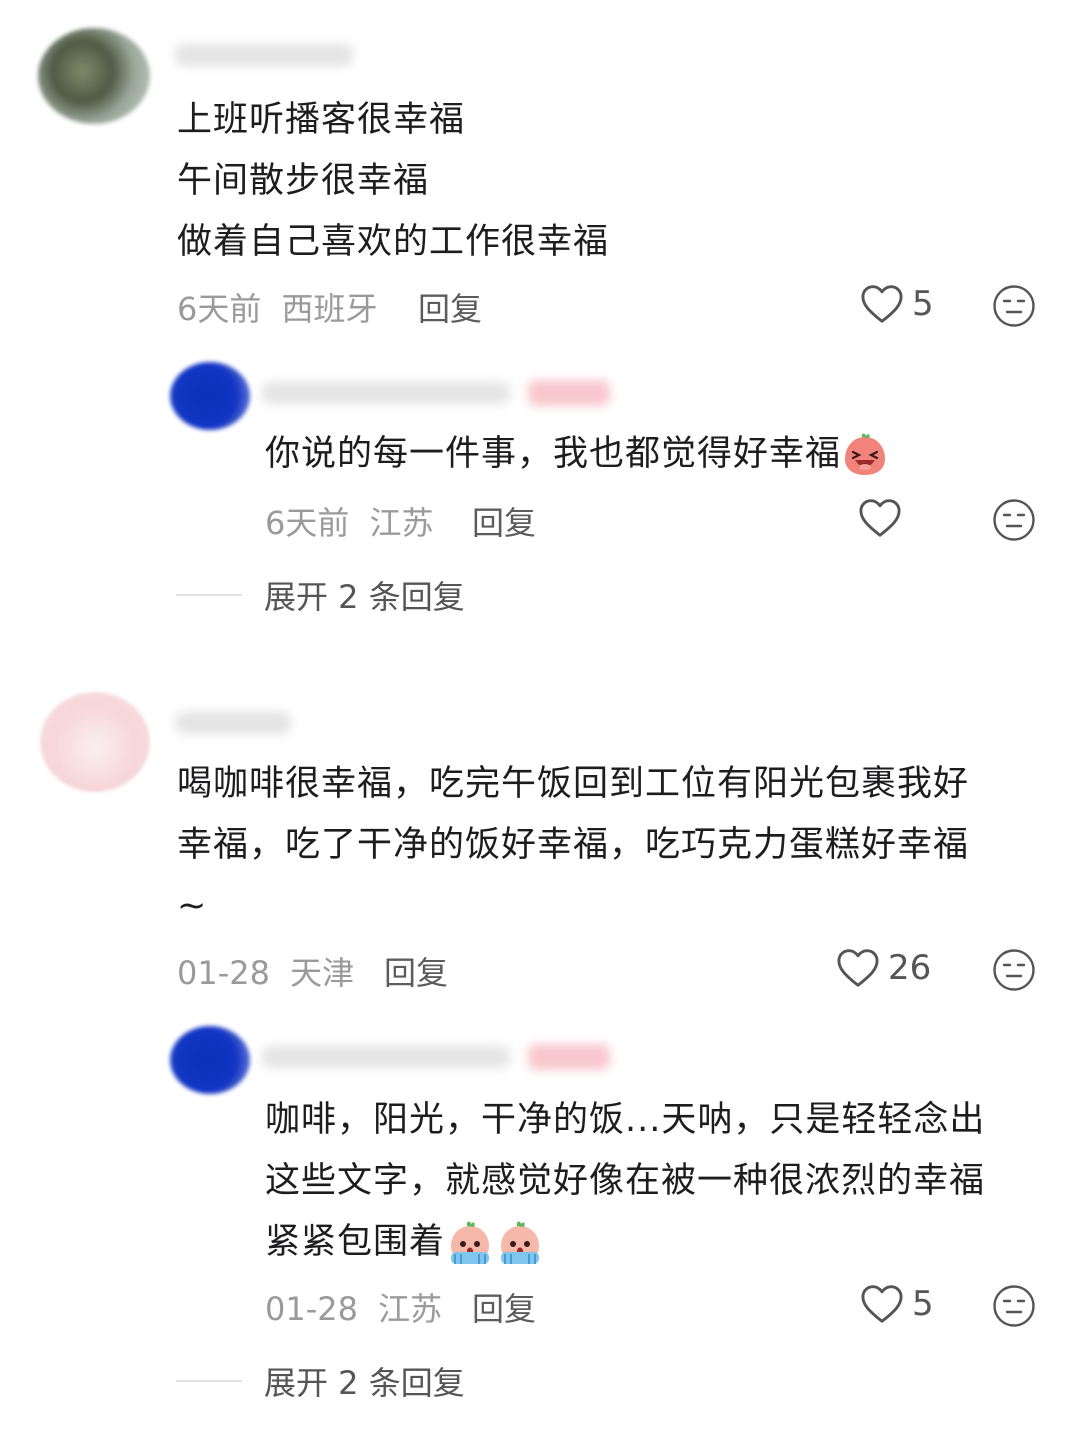  What do you see at coordinates (329, 309) in the screenshot?
I see `comment-location: 西班牙` at bounding box center [329, 309].